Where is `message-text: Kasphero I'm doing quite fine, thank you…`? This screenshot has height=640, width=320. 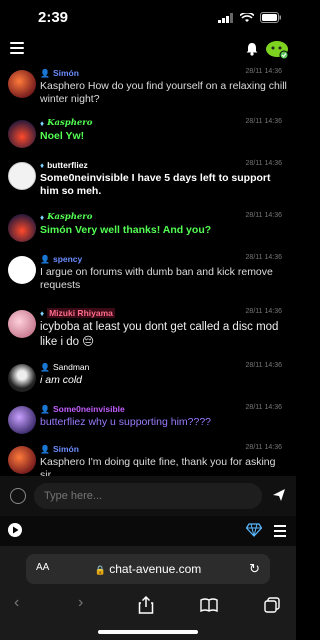
message-text: Kasphero I'm doing quite fine, thank you… is located at coordinates (158, 466).